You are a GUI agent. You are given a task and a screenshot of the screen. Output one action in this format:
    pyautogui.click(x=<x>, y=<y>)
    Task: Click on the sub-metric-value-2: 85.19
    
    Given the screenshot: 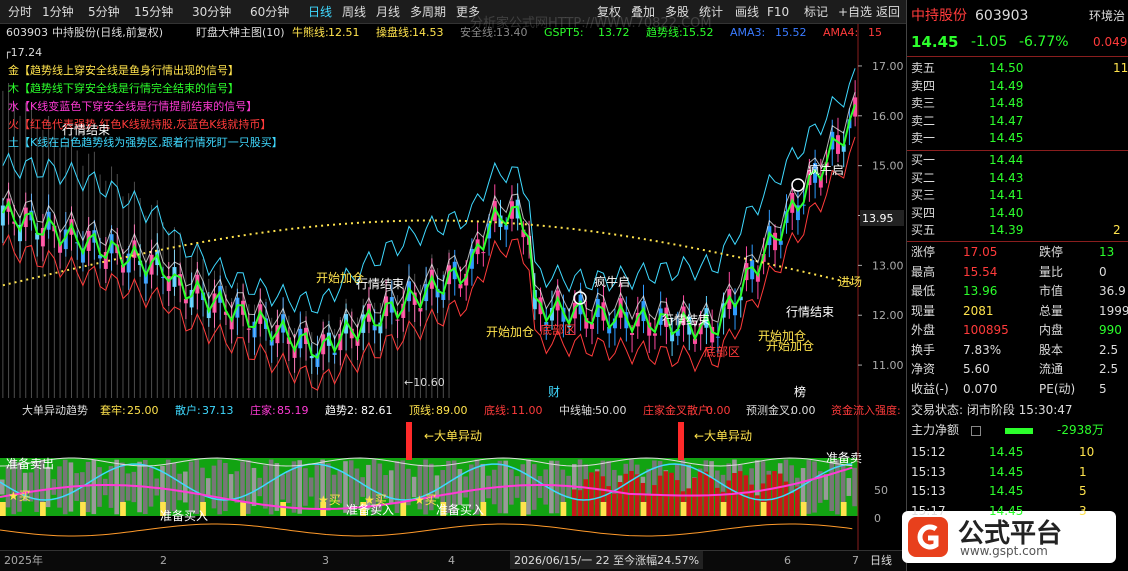 What is the action you would take?
    pyautogui.click(x=293, y=410)
    